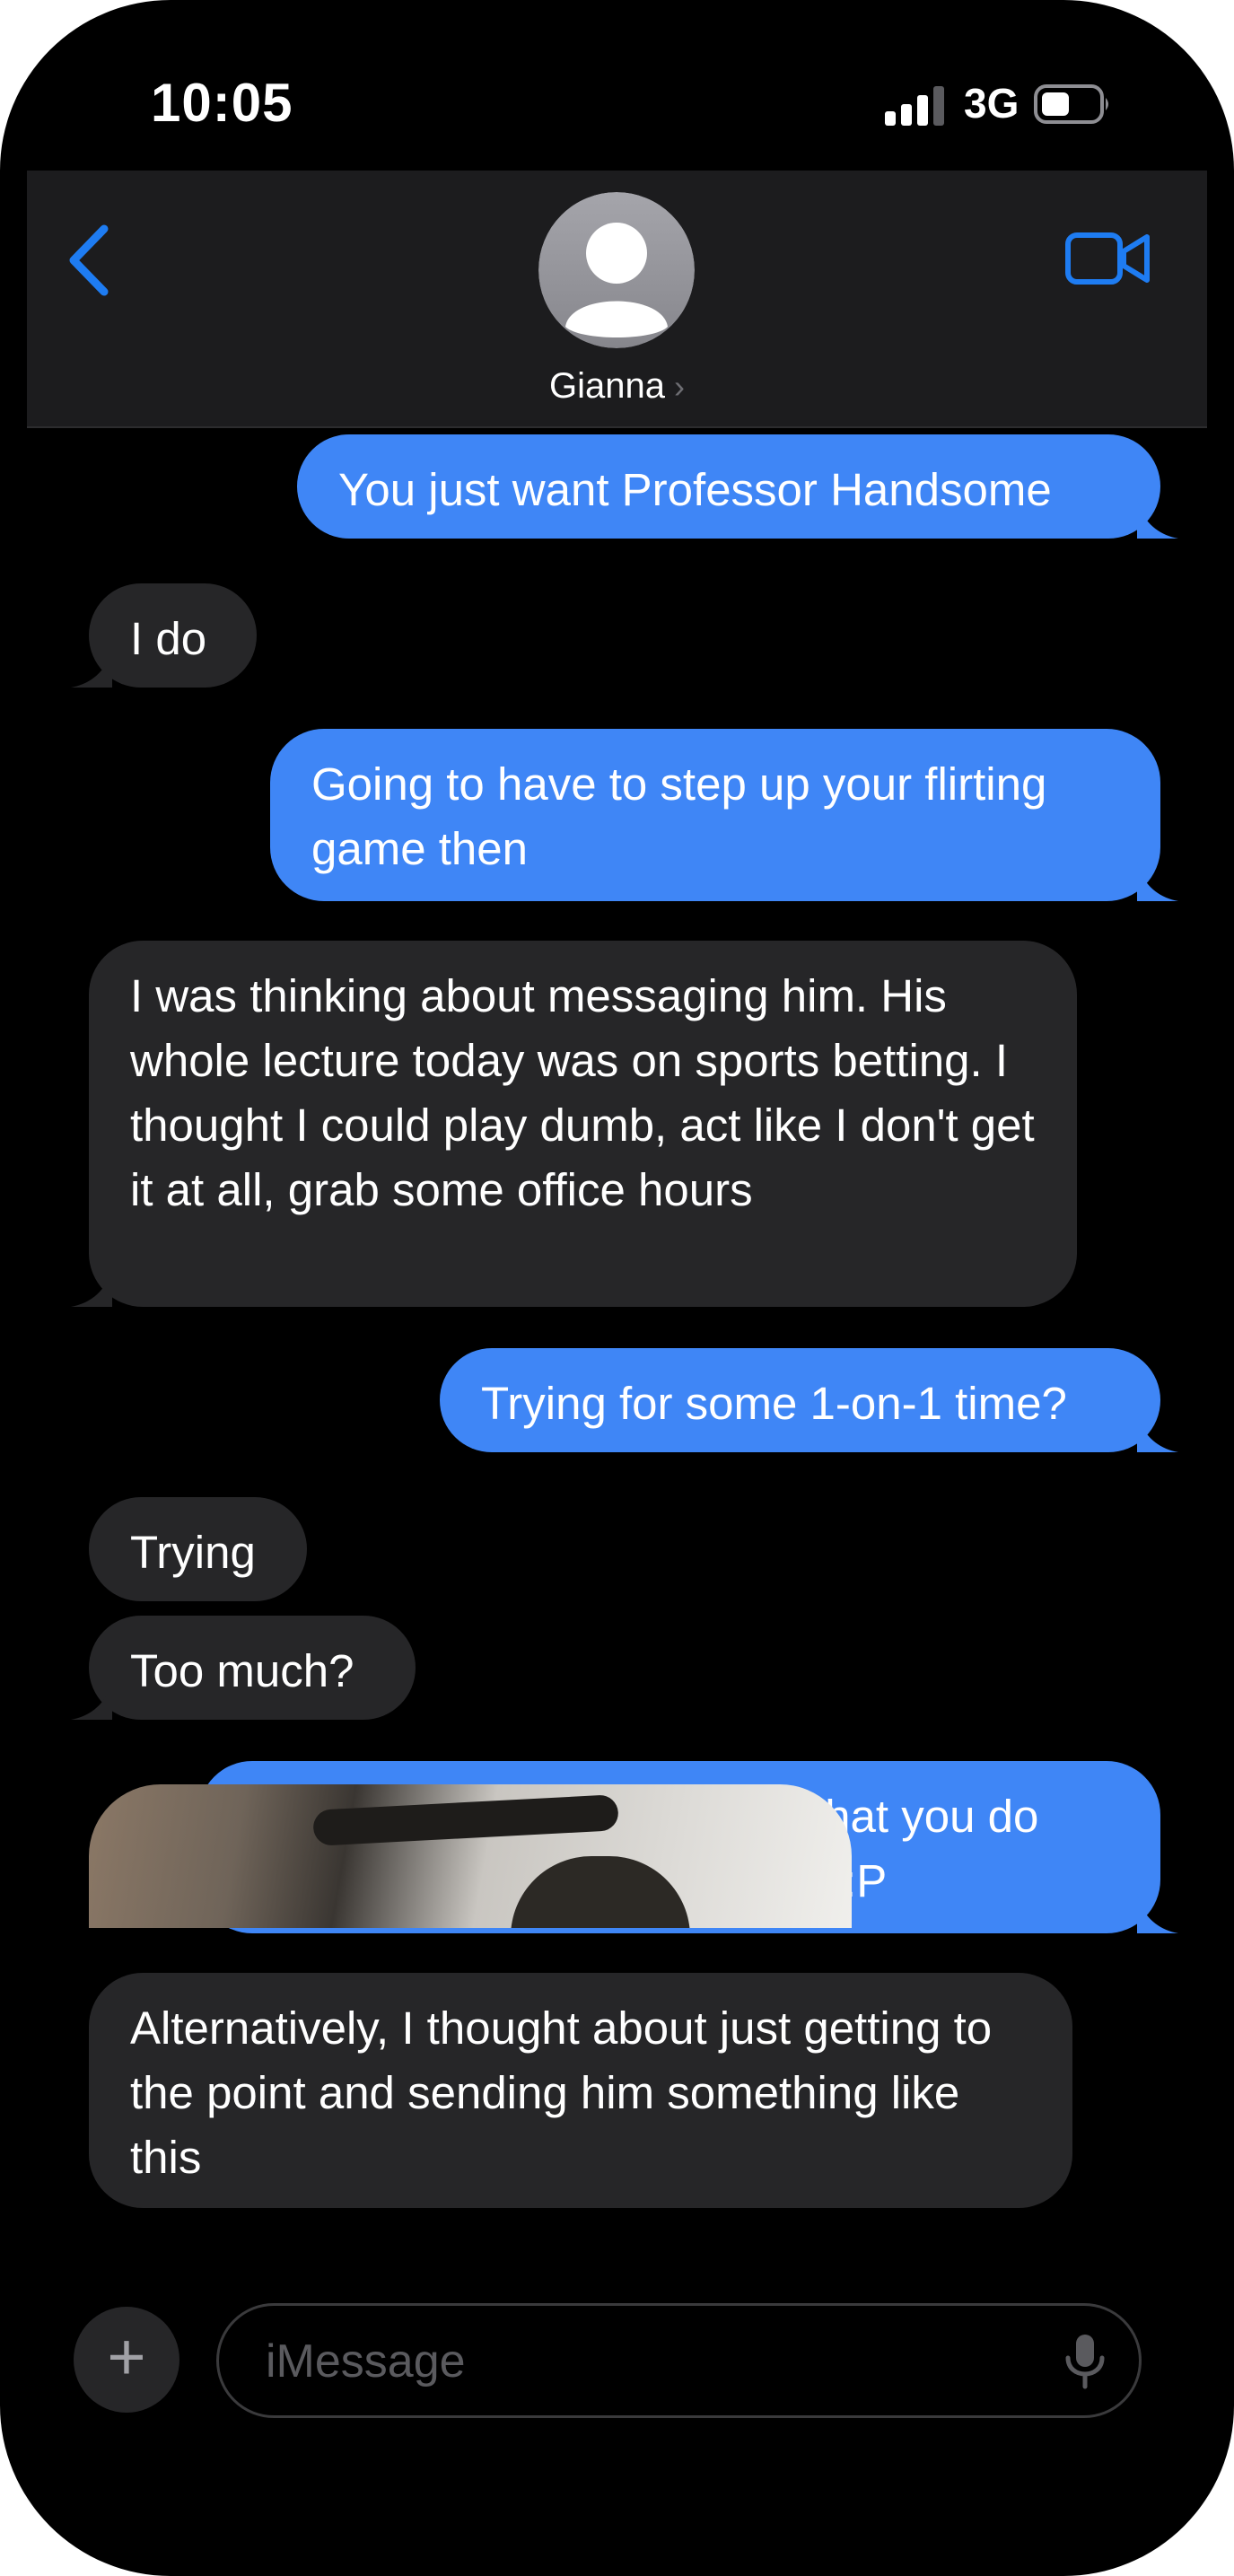 The height and width of the screenshot is (2576, 1234). Describe the element at coordinates (617, 90) in the screenshot. I see `status-bar: 10:05 3G` at that location.